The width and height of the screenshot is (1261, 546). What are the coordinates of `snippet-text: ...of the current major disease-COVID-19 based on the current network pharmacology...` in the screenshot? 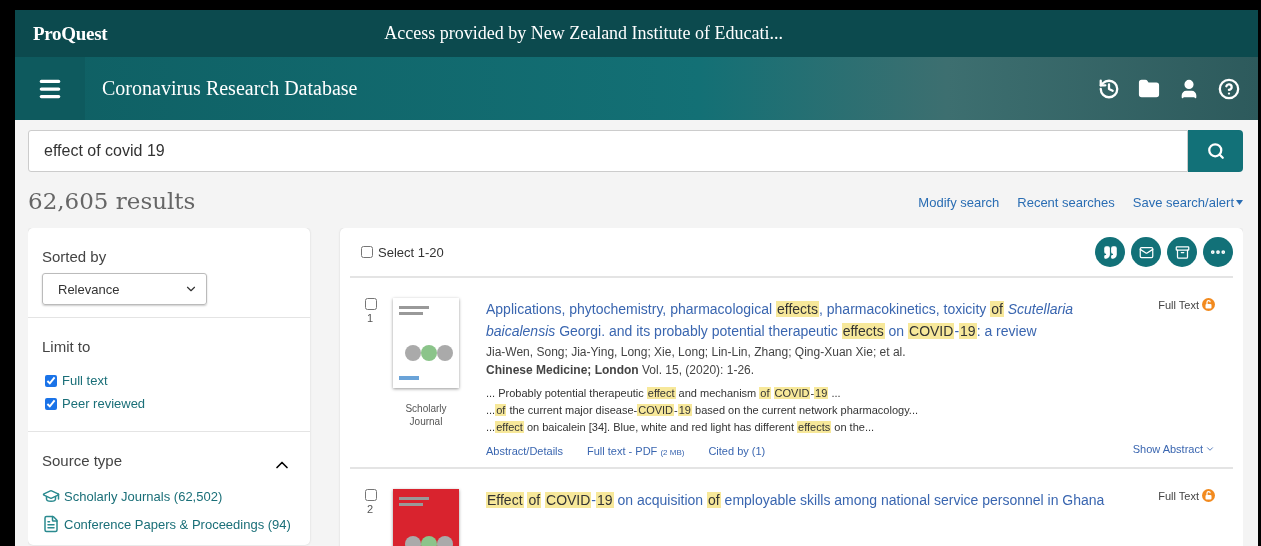 It's located at (702, 410).